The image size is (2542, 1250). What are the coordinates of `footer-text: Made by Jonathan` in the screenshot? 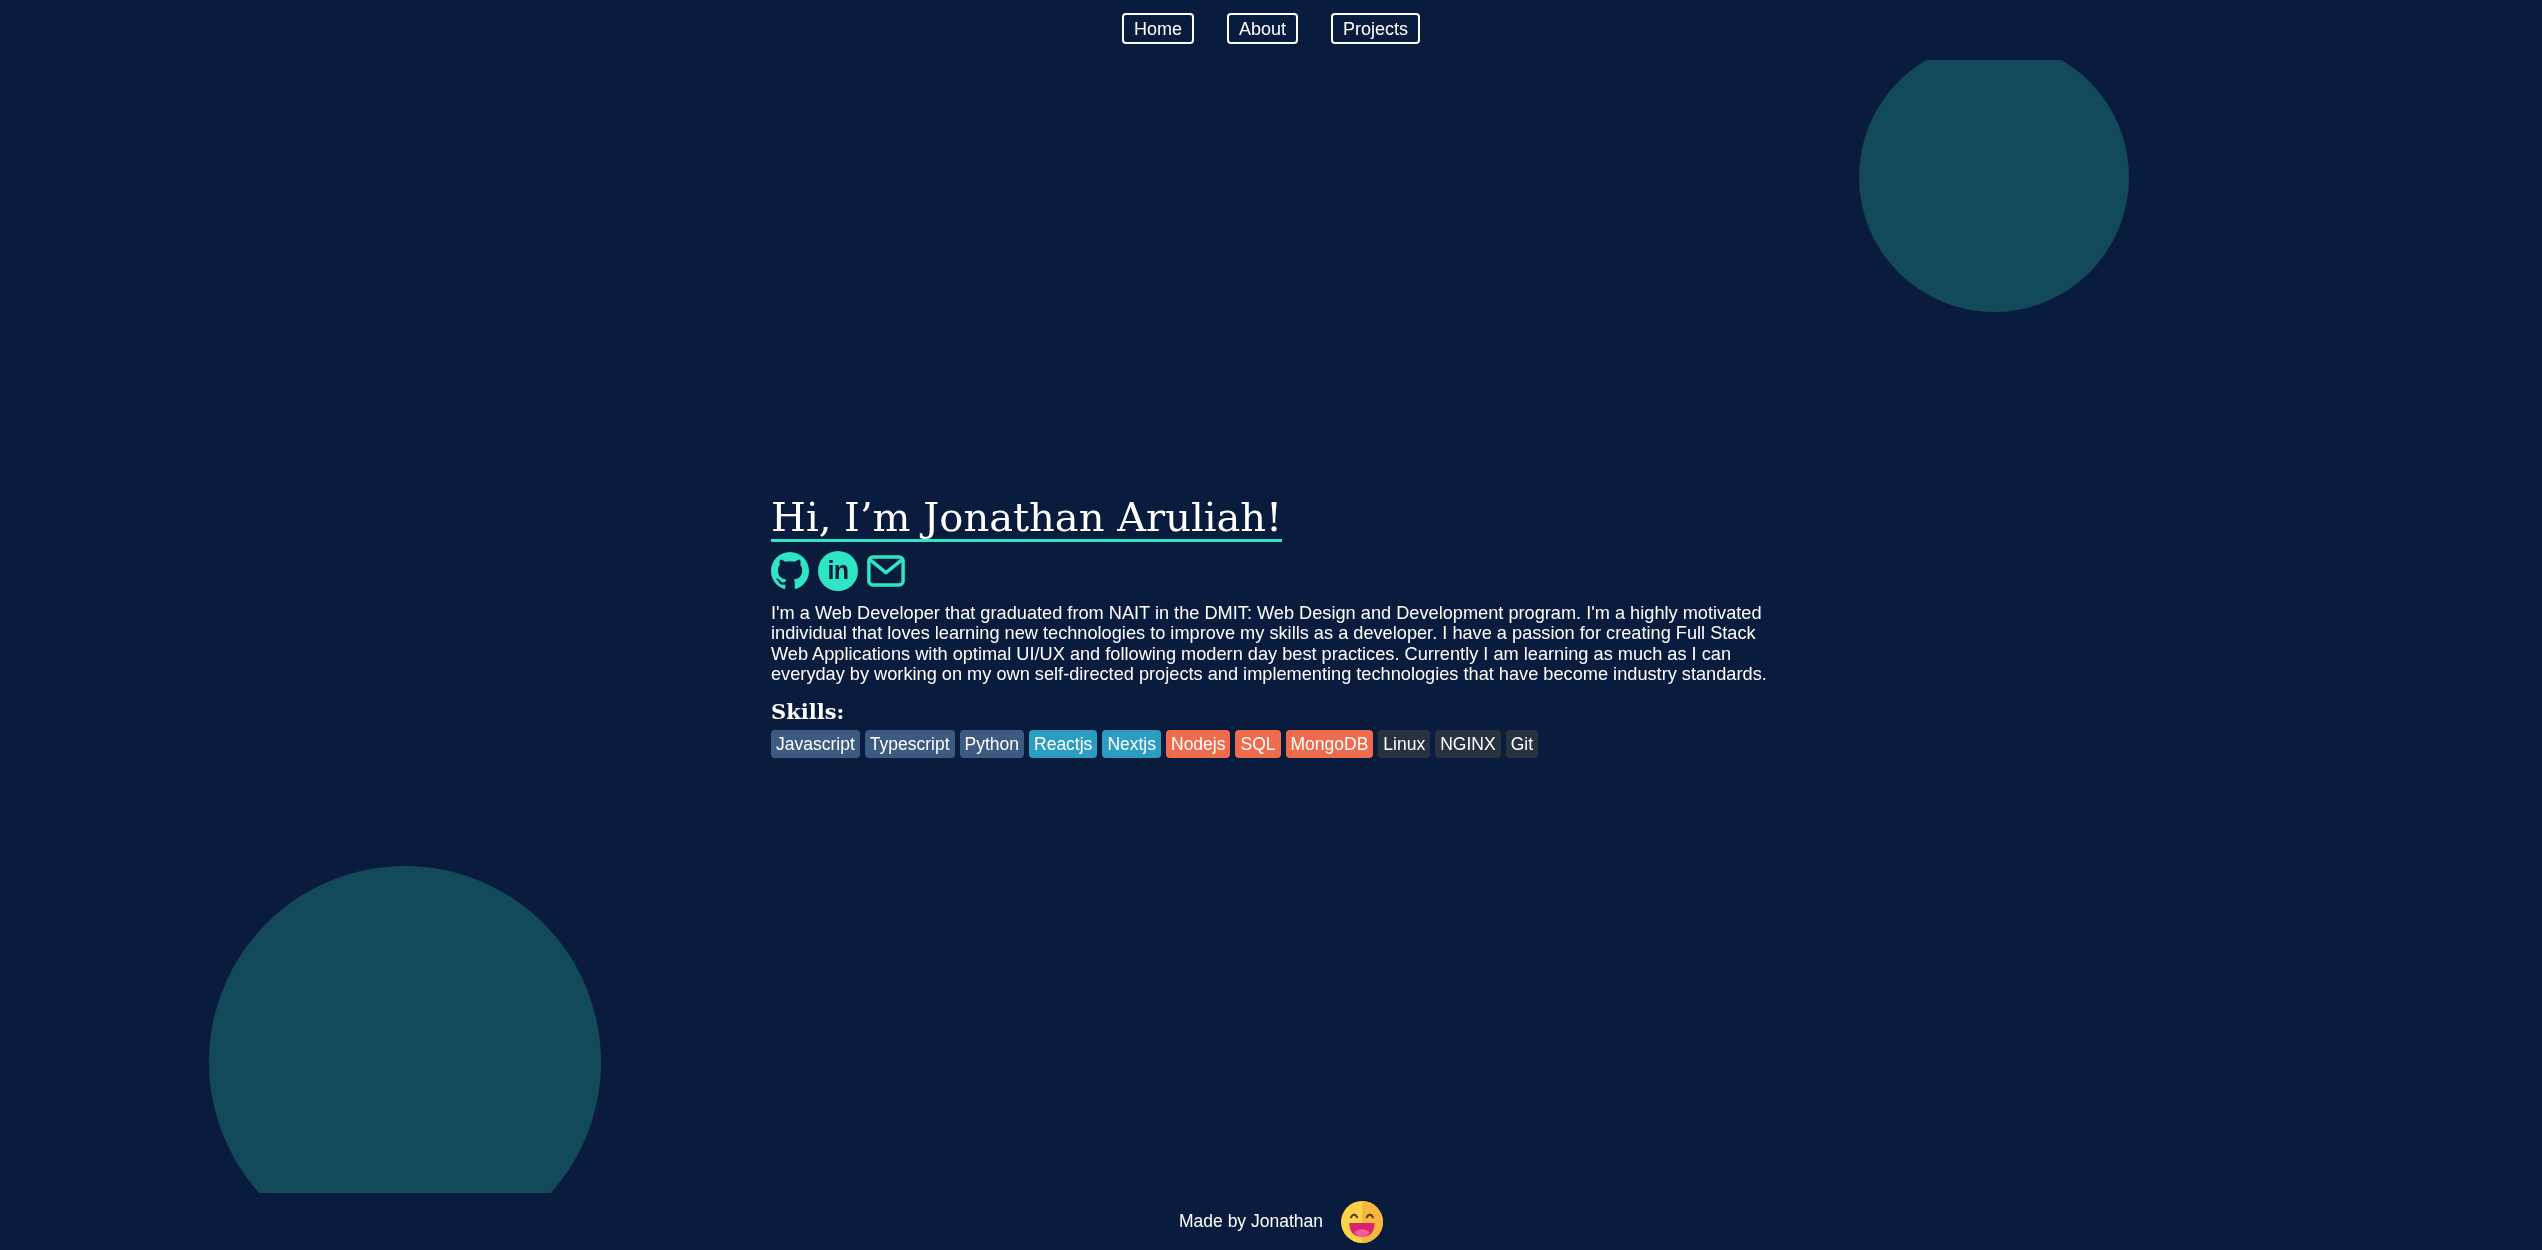 It's located at (1251, 1221).